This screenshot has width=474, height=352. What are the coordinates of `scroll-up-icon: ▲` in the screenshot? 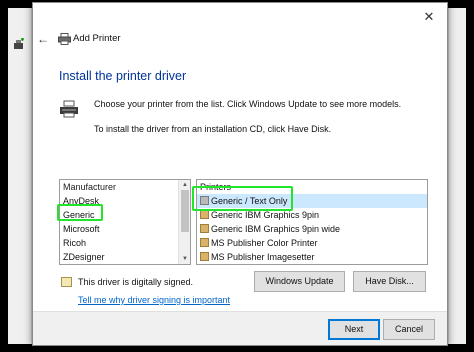 It's located at (185, 185).